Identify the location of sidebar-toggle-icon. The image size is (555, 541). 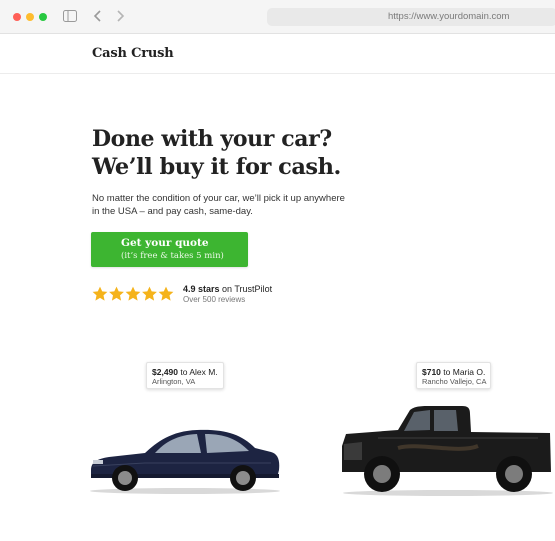
(70, 16).